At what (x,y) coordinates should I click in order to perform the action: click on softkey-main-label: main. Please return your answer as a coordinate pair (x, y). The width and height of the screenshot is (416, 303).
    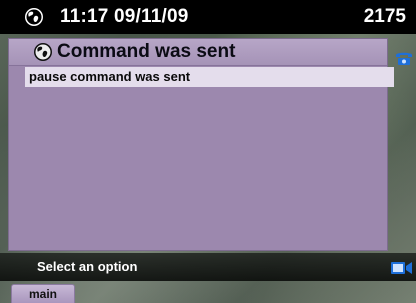
    Looking at the image, I should click on (42, 294).